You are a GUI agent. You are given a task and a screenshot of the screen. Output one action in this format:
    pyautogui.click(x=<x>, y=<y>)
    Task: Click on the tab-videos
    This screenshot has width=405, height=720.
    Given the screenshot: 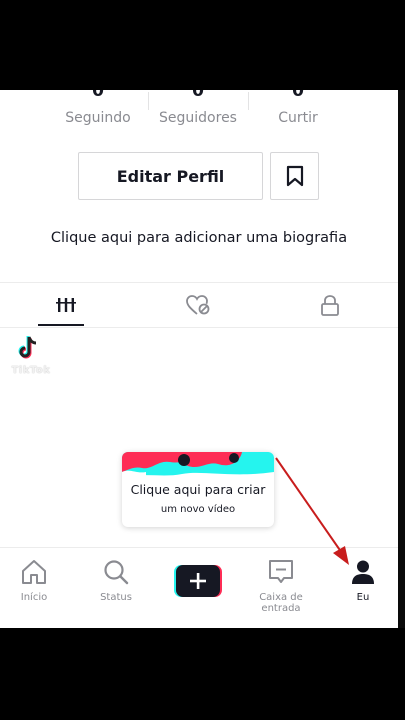 What is the action you would take?
    pyautogui.click(x=66, y=305)
    